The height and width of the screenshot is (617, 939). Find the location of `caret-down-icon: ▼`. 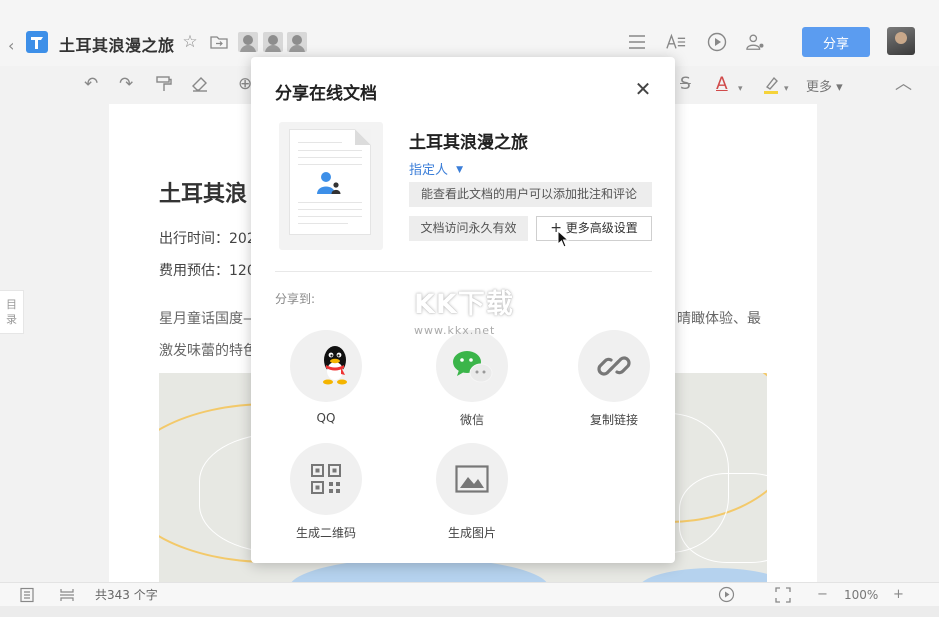

caret-down-icon: ▼ is located at coordinates (460, 170).